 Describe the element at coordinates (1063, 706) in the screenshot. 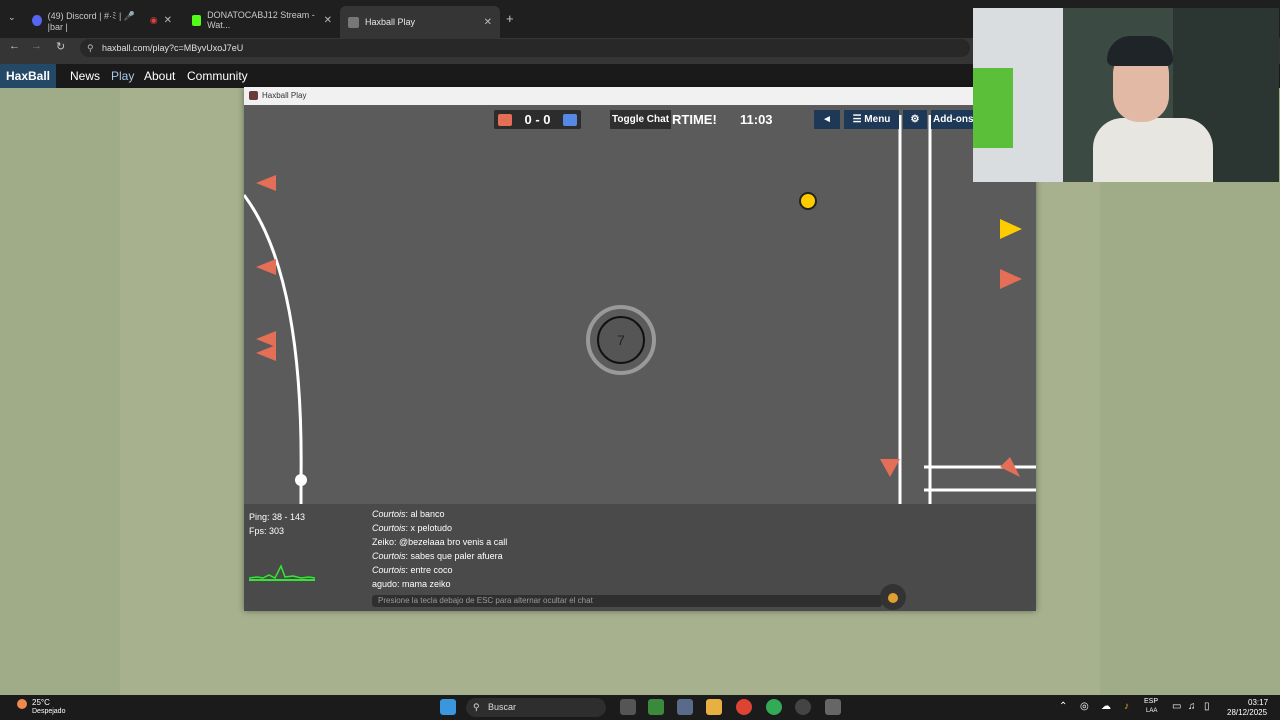

I see `tray-chevron-icon: ⌃` at that location.